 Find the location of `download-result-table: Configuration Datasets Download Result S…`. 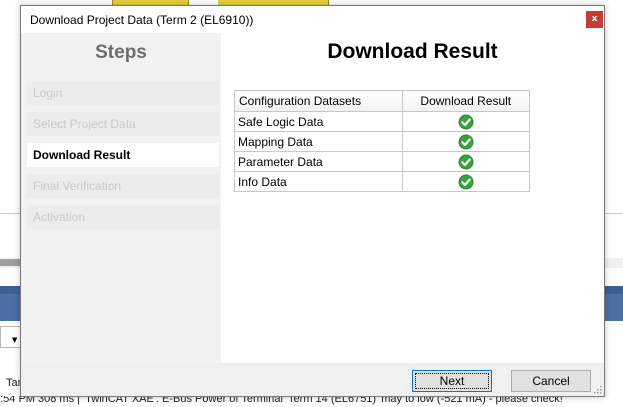

download-result-table: Configuration Datasets Download Result S… is located at coordinates (382, 141).